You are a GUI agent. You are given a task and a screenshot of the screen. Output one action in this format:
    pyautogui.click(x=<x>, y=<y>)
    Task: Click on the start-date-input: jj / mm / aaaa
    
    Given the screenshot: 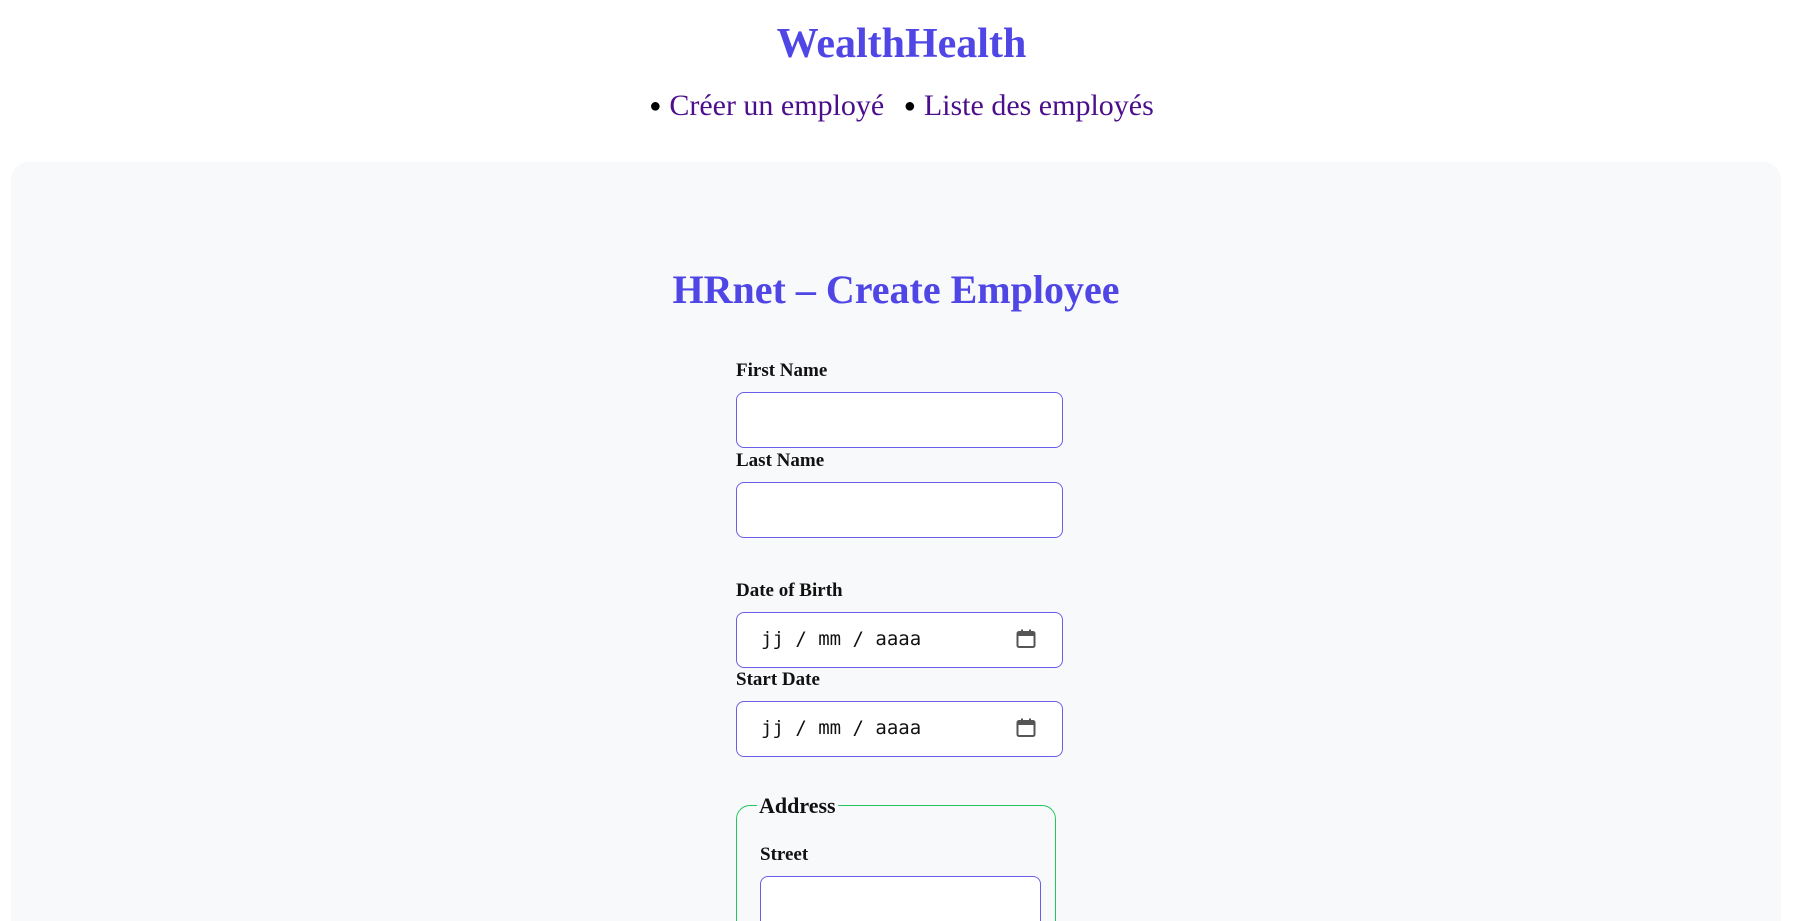 What is the action you would take?
    pyautogui.click(x=899, y=729)
    